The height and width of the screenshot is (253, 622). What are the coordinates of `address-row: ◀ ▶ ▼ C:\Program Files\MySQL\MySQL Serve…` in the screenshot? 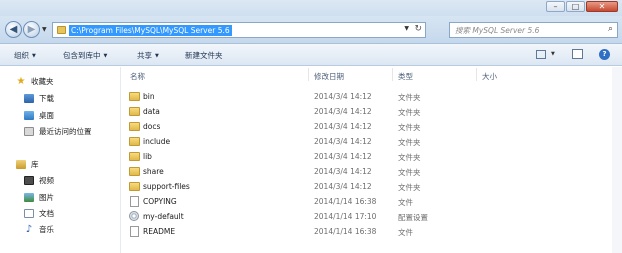 It's located at (311, 30).